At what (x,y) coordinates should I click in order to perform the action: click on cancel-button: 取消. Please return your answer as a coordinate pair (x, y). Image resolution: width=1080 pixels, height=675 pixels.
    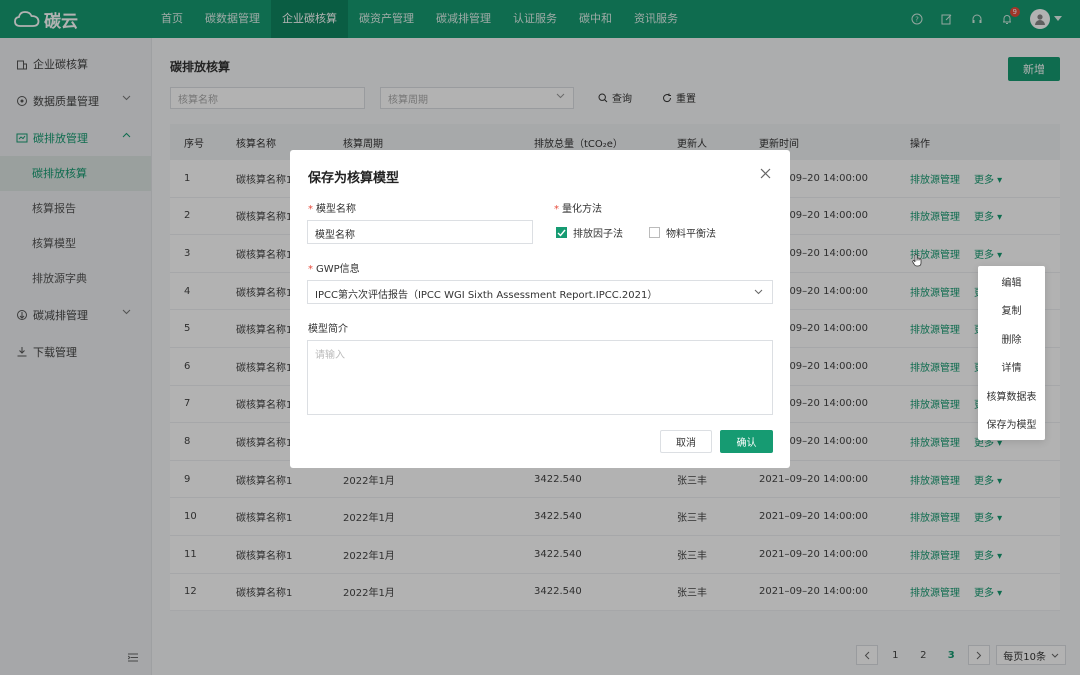
    Looking at the image, I should click on (686, 441).